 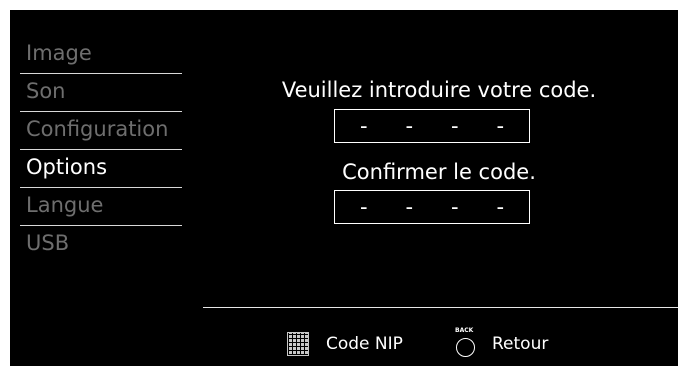 What do you see at coordinates (440, 307) in the screenshot?
I see `footer-divider` at bounding box center [440, 307].